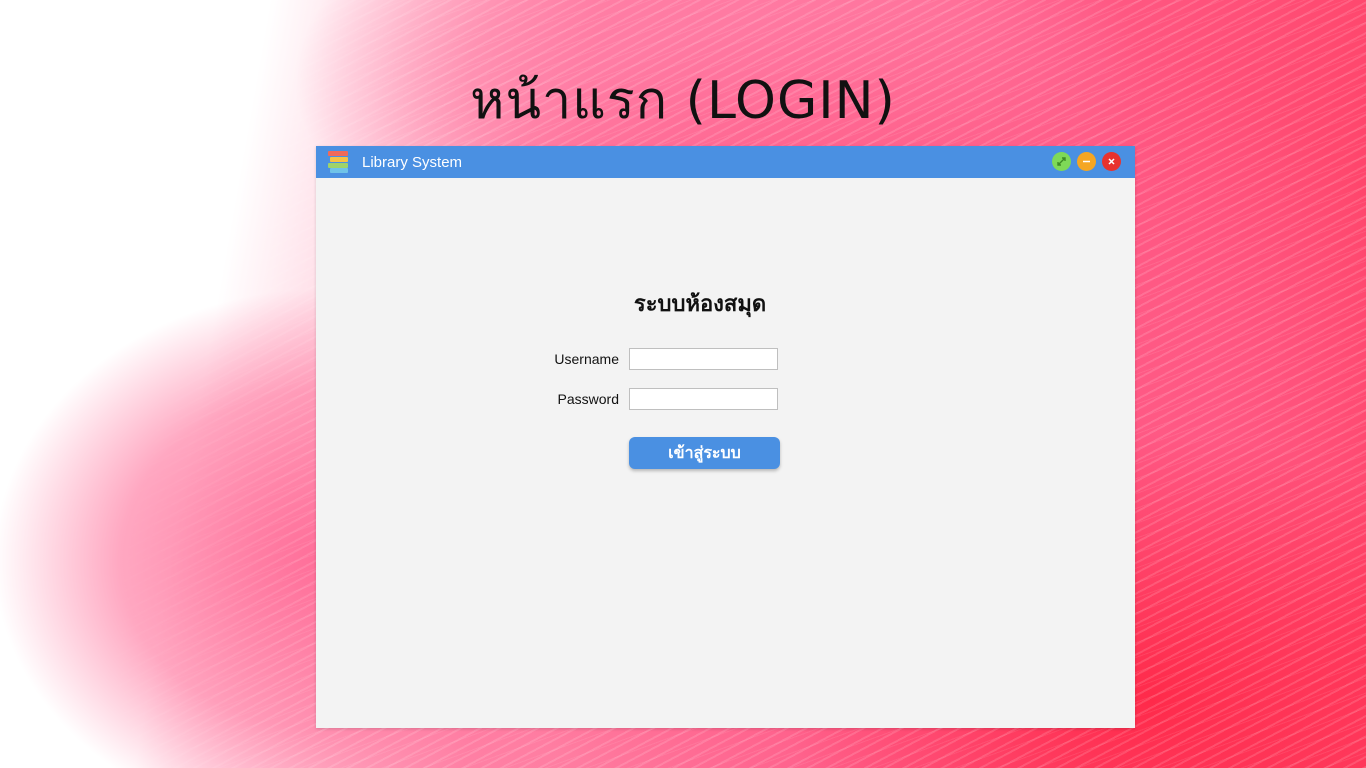 This screenshot has height=768, width=1366. Describe the element at coordinates (339, 162) in the screenshot. I see `books-icon` at that location.